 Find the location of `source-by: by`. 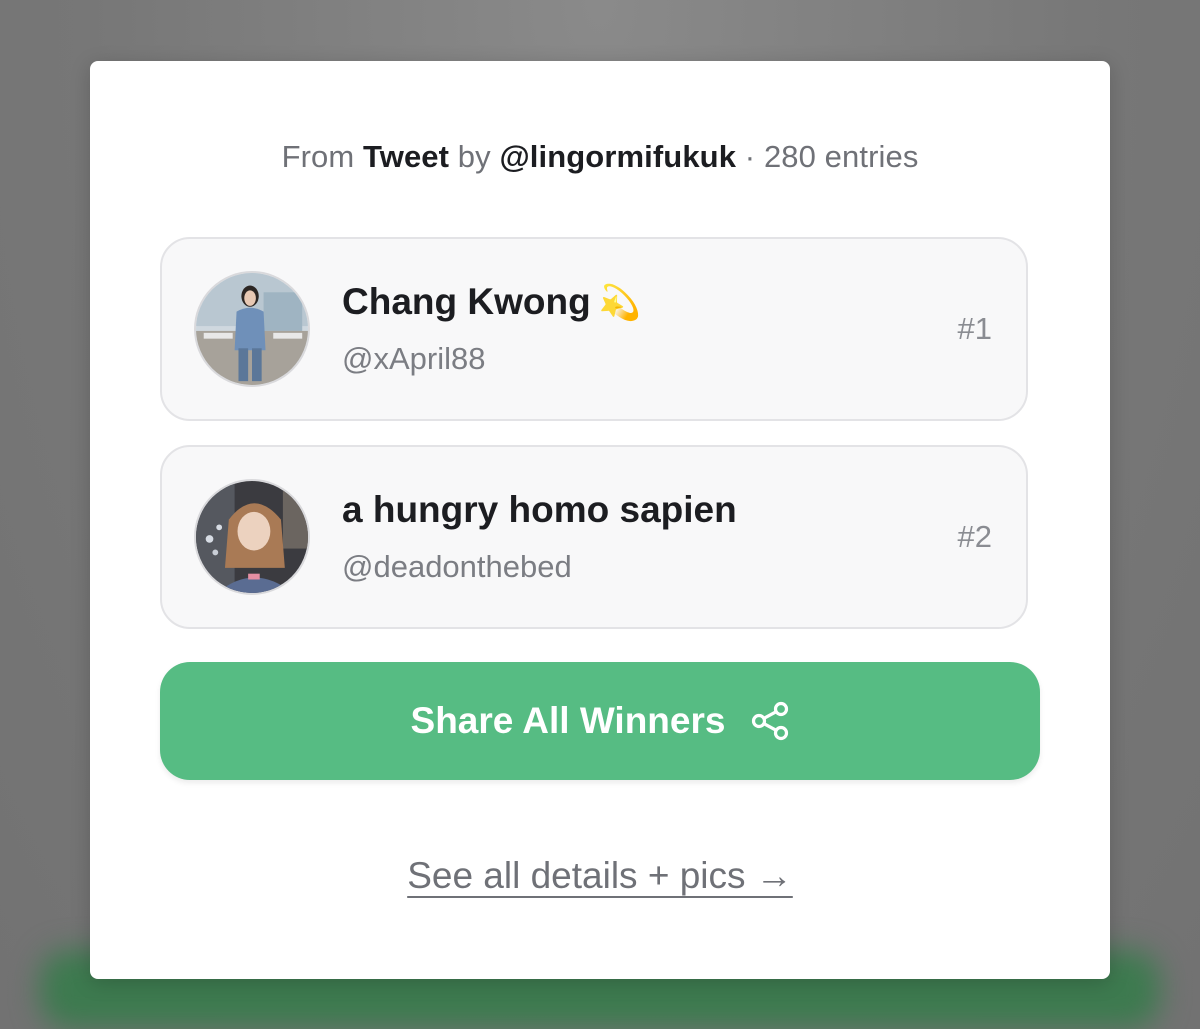

source-by: by is located at coordinates (474, 156).